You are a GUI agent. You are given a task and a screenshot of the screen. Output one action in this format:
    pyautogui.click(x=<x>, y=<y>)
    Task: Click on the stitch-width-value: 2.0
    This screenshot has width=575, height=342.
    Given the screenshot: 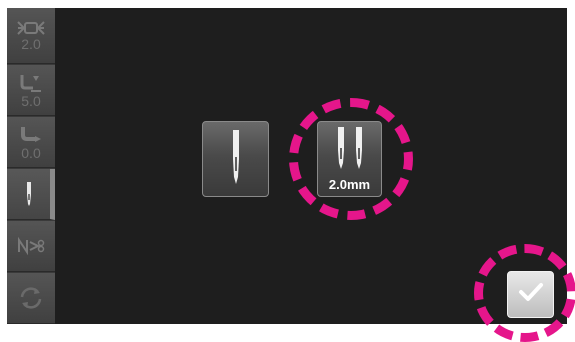 What is the action you would take?
    pyautogui.click(x=31, y=44)
    